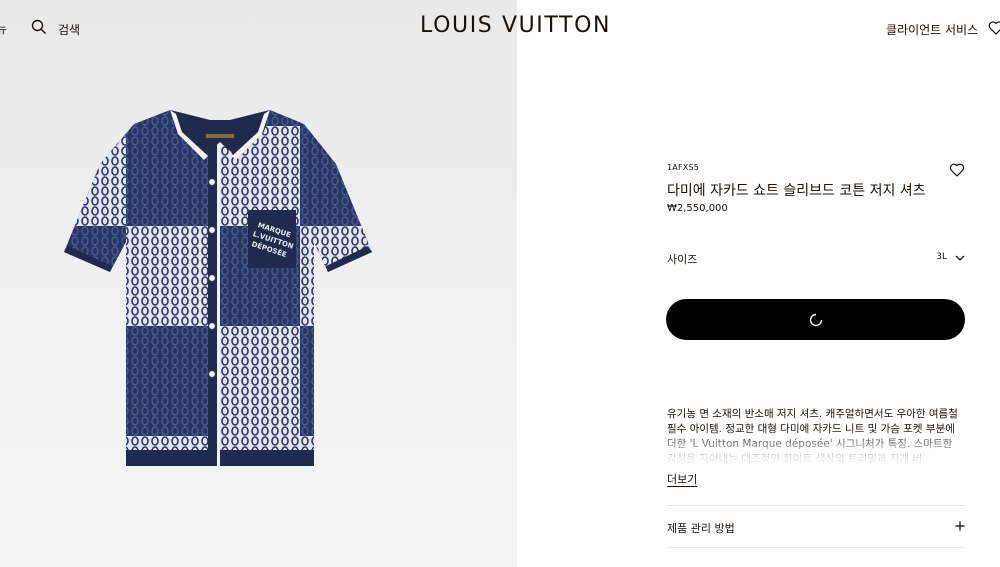  I want to click on search-label: 검색, so click(69, 29).